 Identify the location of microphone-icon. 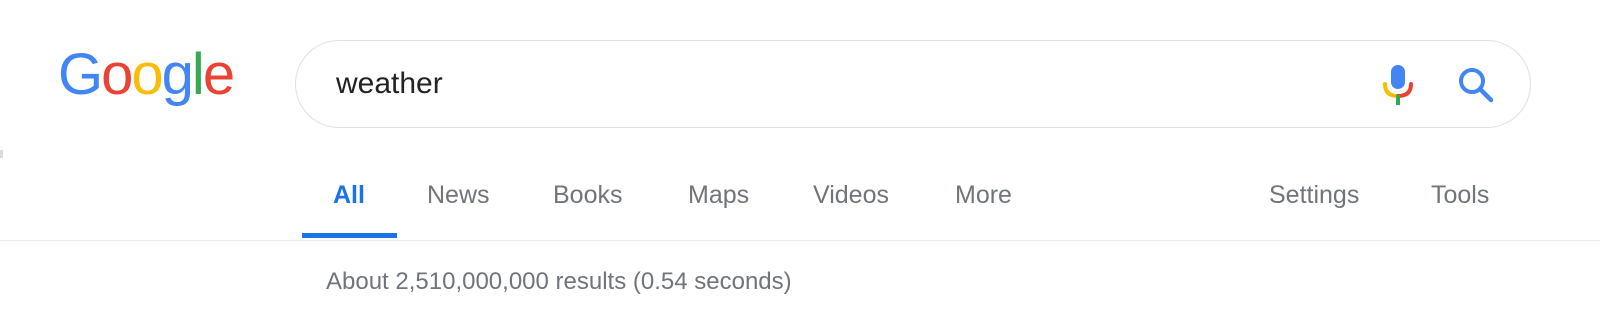
(1398, 85).